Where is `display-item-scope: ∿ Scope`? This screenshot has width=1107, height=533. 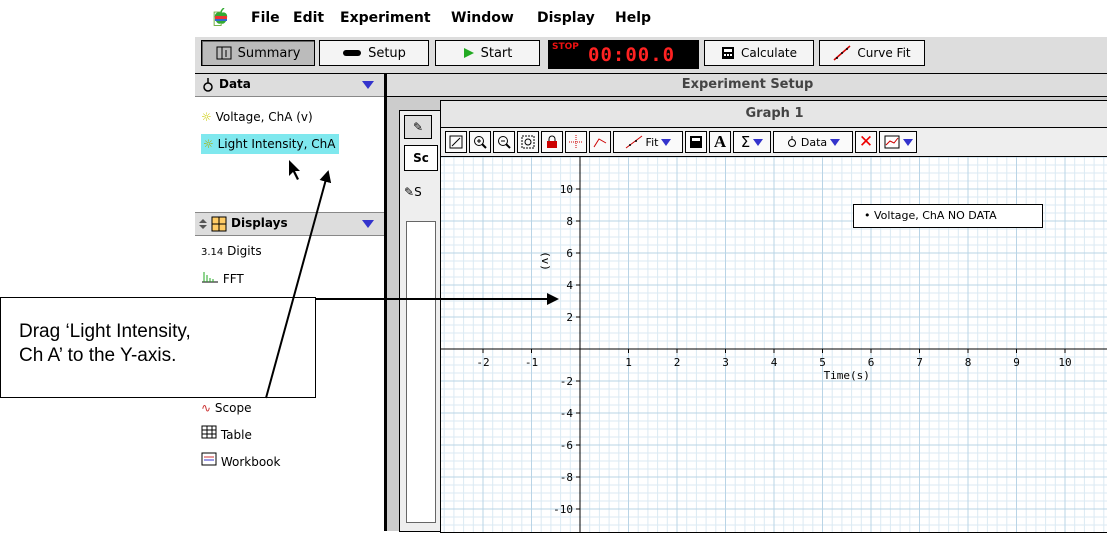
display-item-scope: ∿ Scope is located at coordinates (226, 408).